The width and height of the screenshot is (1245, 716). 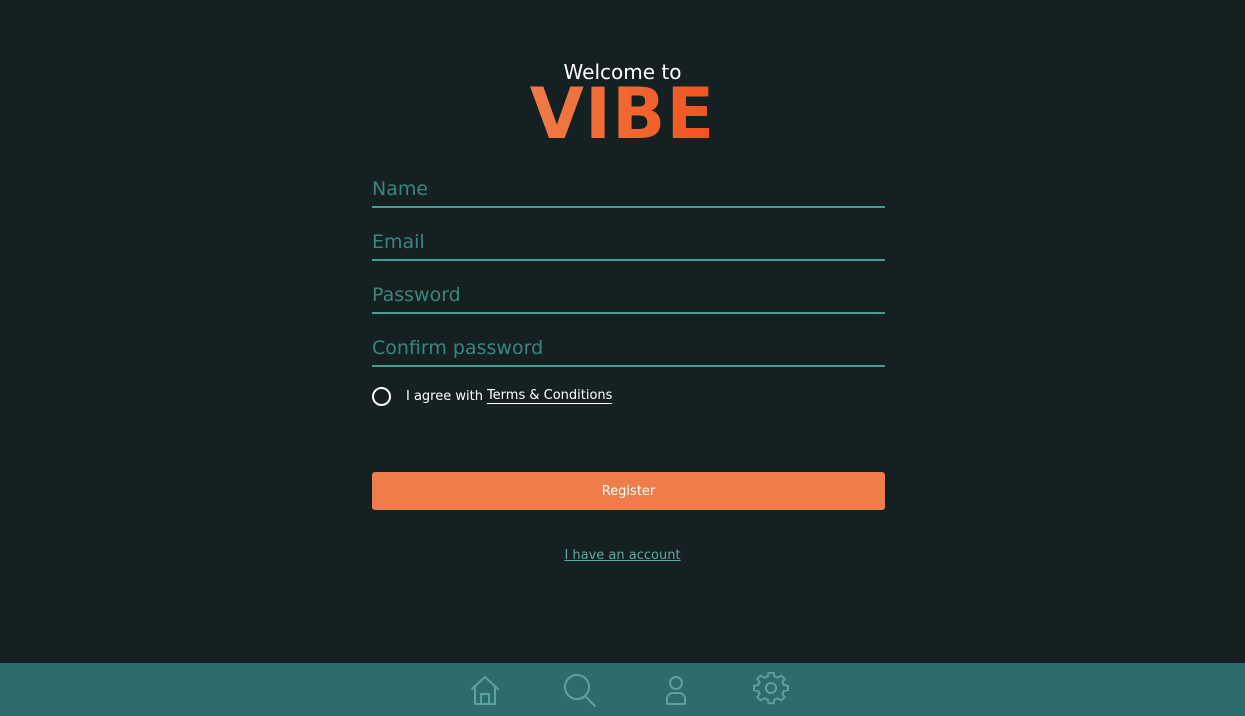 What do you see at coordinates (381, 396) in the screenshot?
I see `terms-radio` at bounding box center [381, 396].